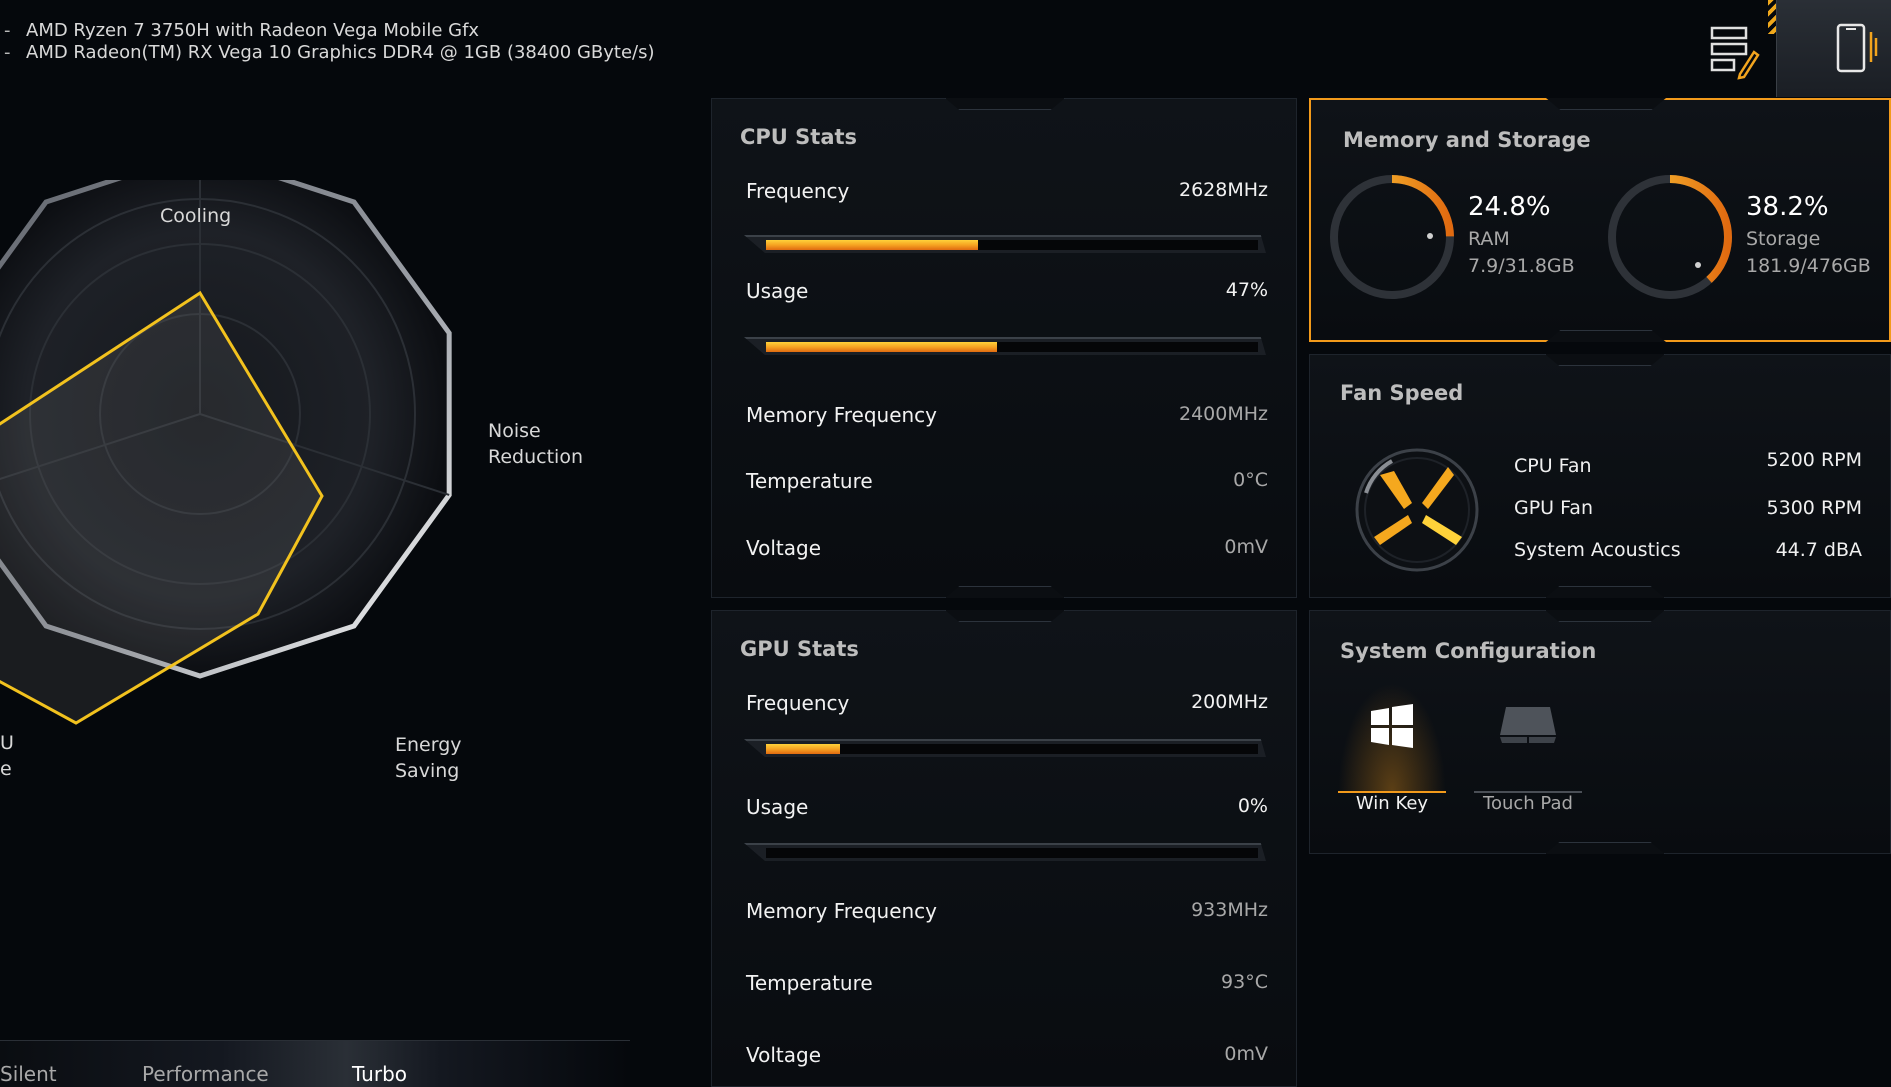 Image resolution: width=1891 pixels, height=1087 pixels. What do you see at coordinates (1229, 702) in the screenshot?
I see `gpu-frequency-value: 200MHz` at bounding box center [1229, 702].